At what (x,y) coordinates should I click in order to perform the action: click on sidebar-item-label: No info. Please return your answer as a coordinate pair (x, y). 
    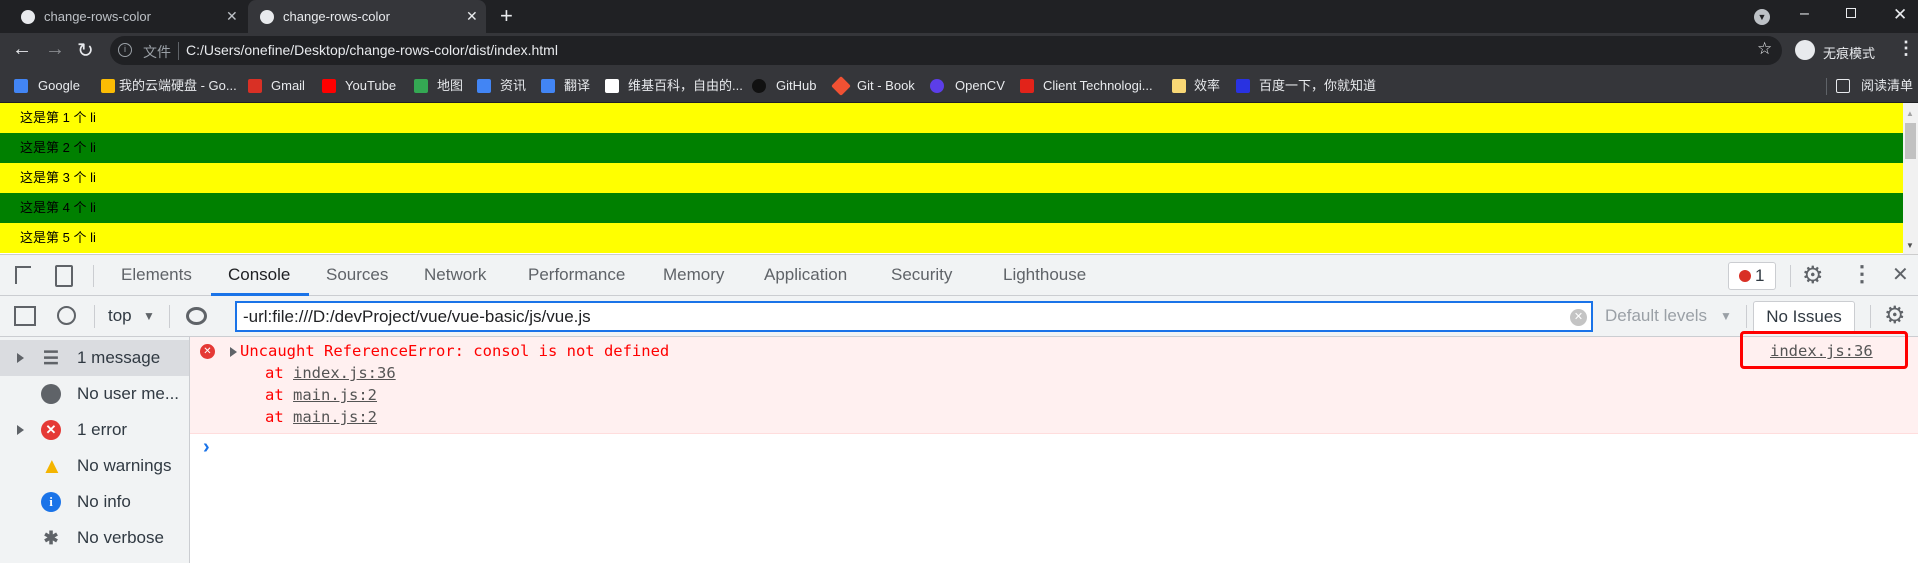
    Looking at the image, I should click on (104, 501).